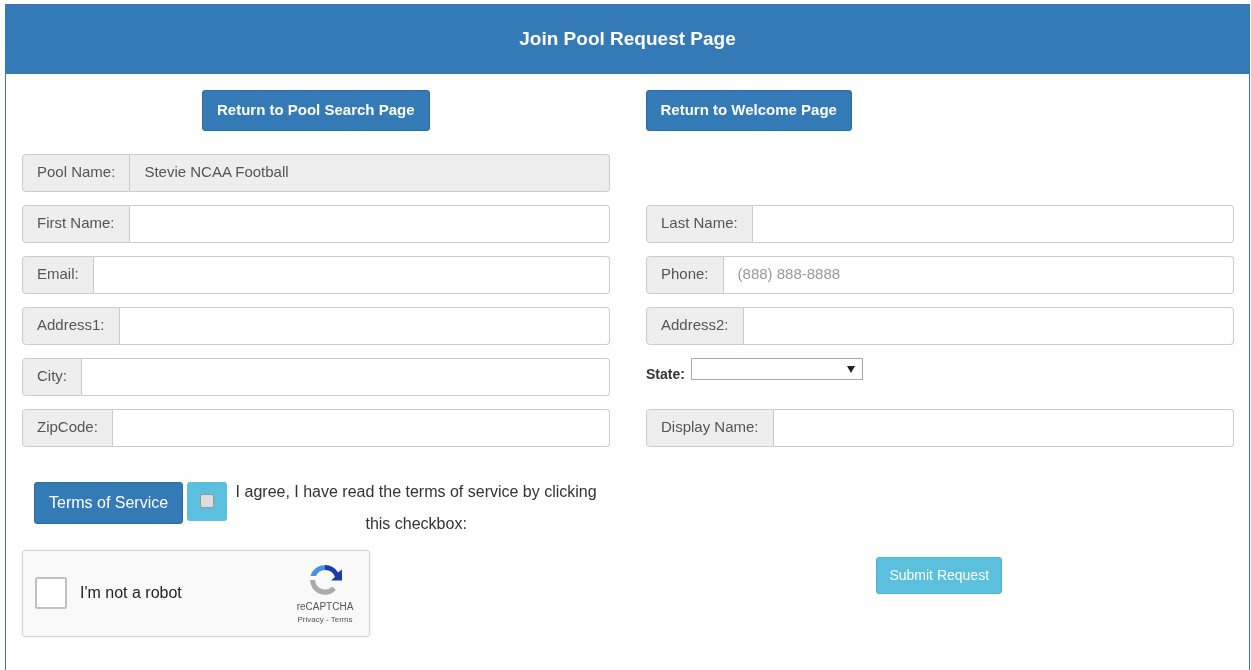 Image resolution: width=1251 pixels, height=670 pixels. I want to click on agree-checkbox, so click(207, 501).